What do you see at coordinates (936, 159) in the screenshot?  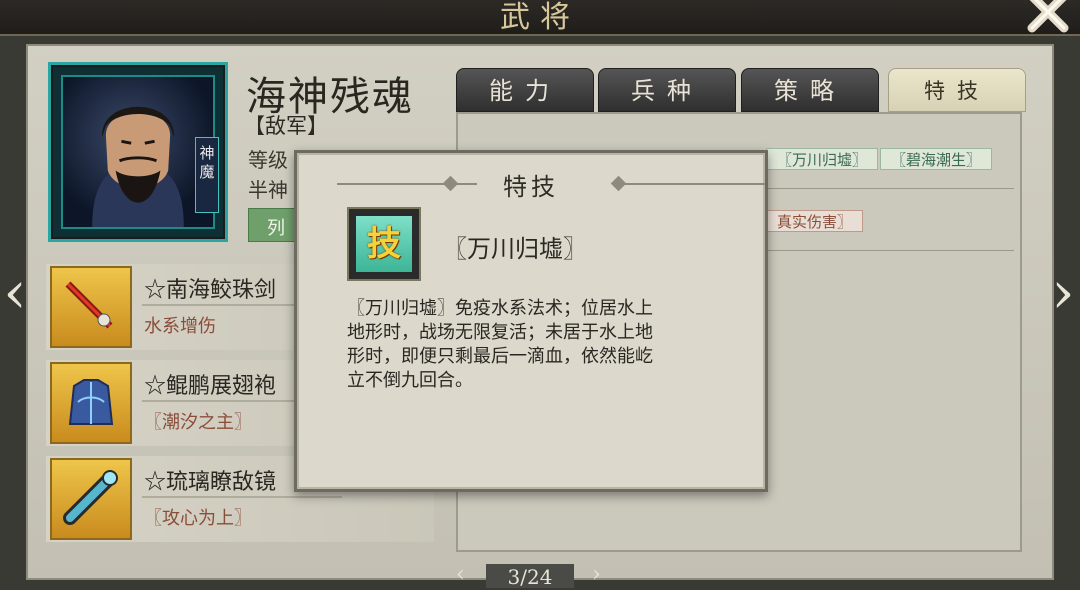 I see `skill-chip-2: 〖碧海潮生〗` at bounding box center [936, 159].